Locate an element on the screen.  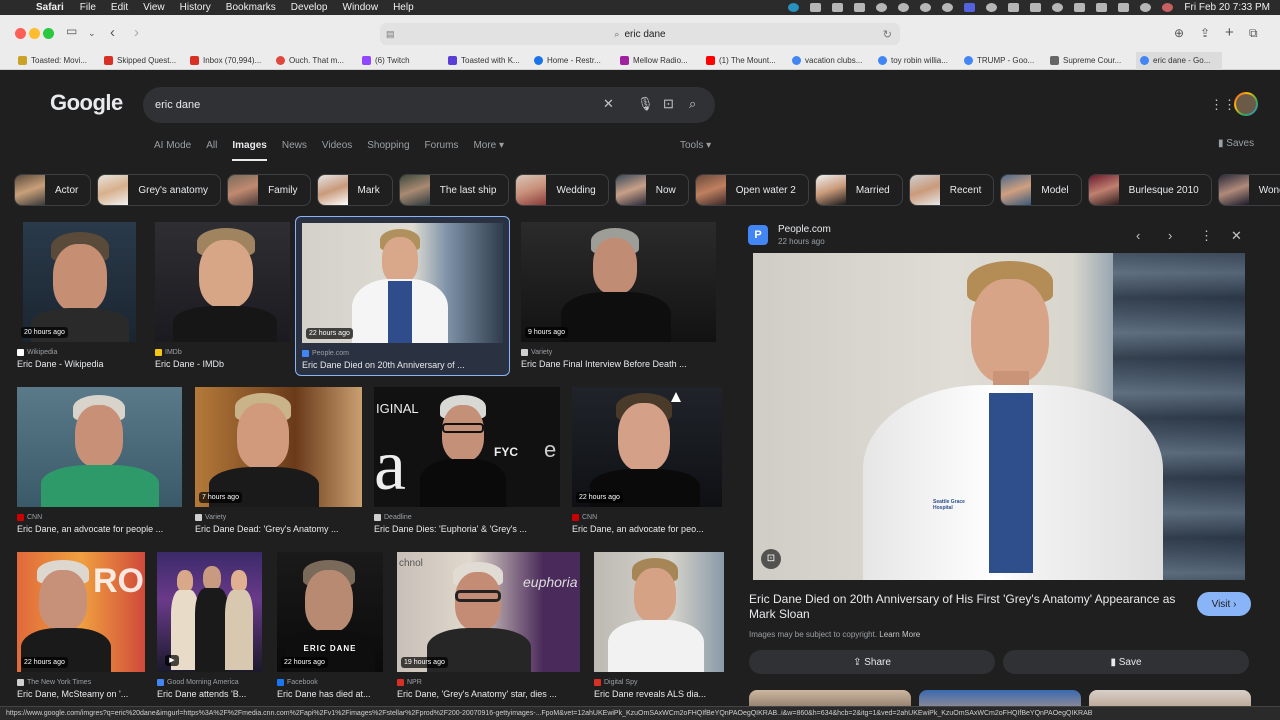
menu-develop: Develop is located at coordinates (309, 7).